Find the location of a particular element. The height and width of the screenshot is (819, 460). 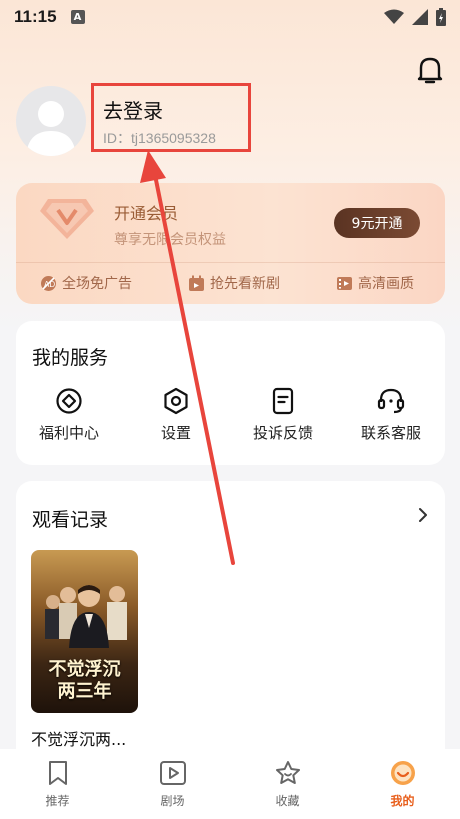

diamond-icon is located at coordinates (69, 401).